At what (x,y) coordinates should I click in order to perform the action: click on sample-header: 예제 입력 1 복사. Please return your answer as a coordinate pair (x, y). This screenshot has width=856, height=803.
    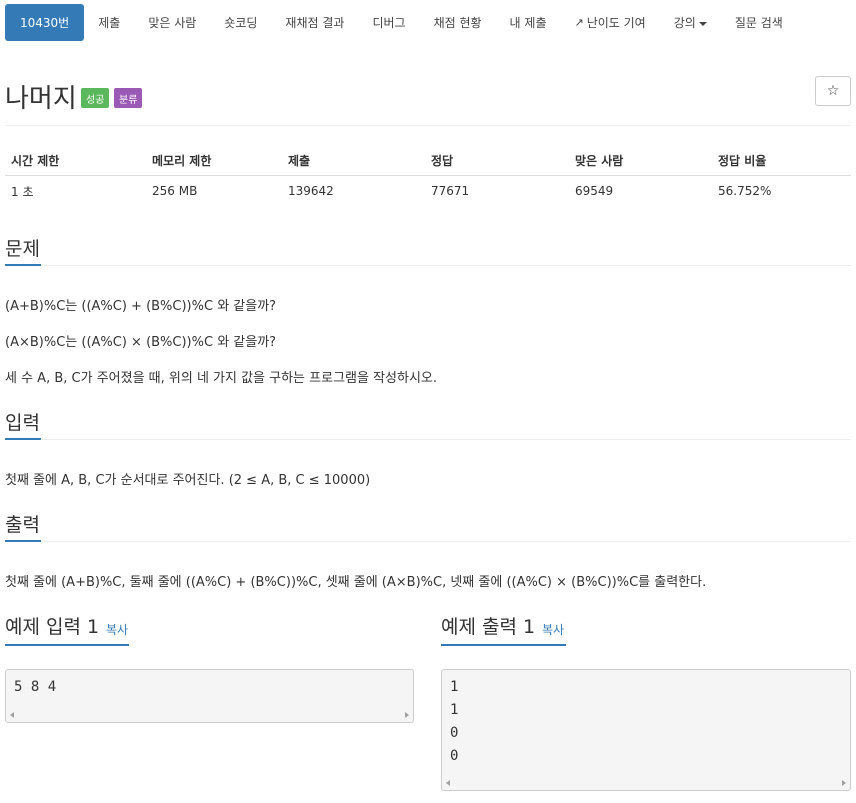
    Looking at the image, I should click on (209, 630).